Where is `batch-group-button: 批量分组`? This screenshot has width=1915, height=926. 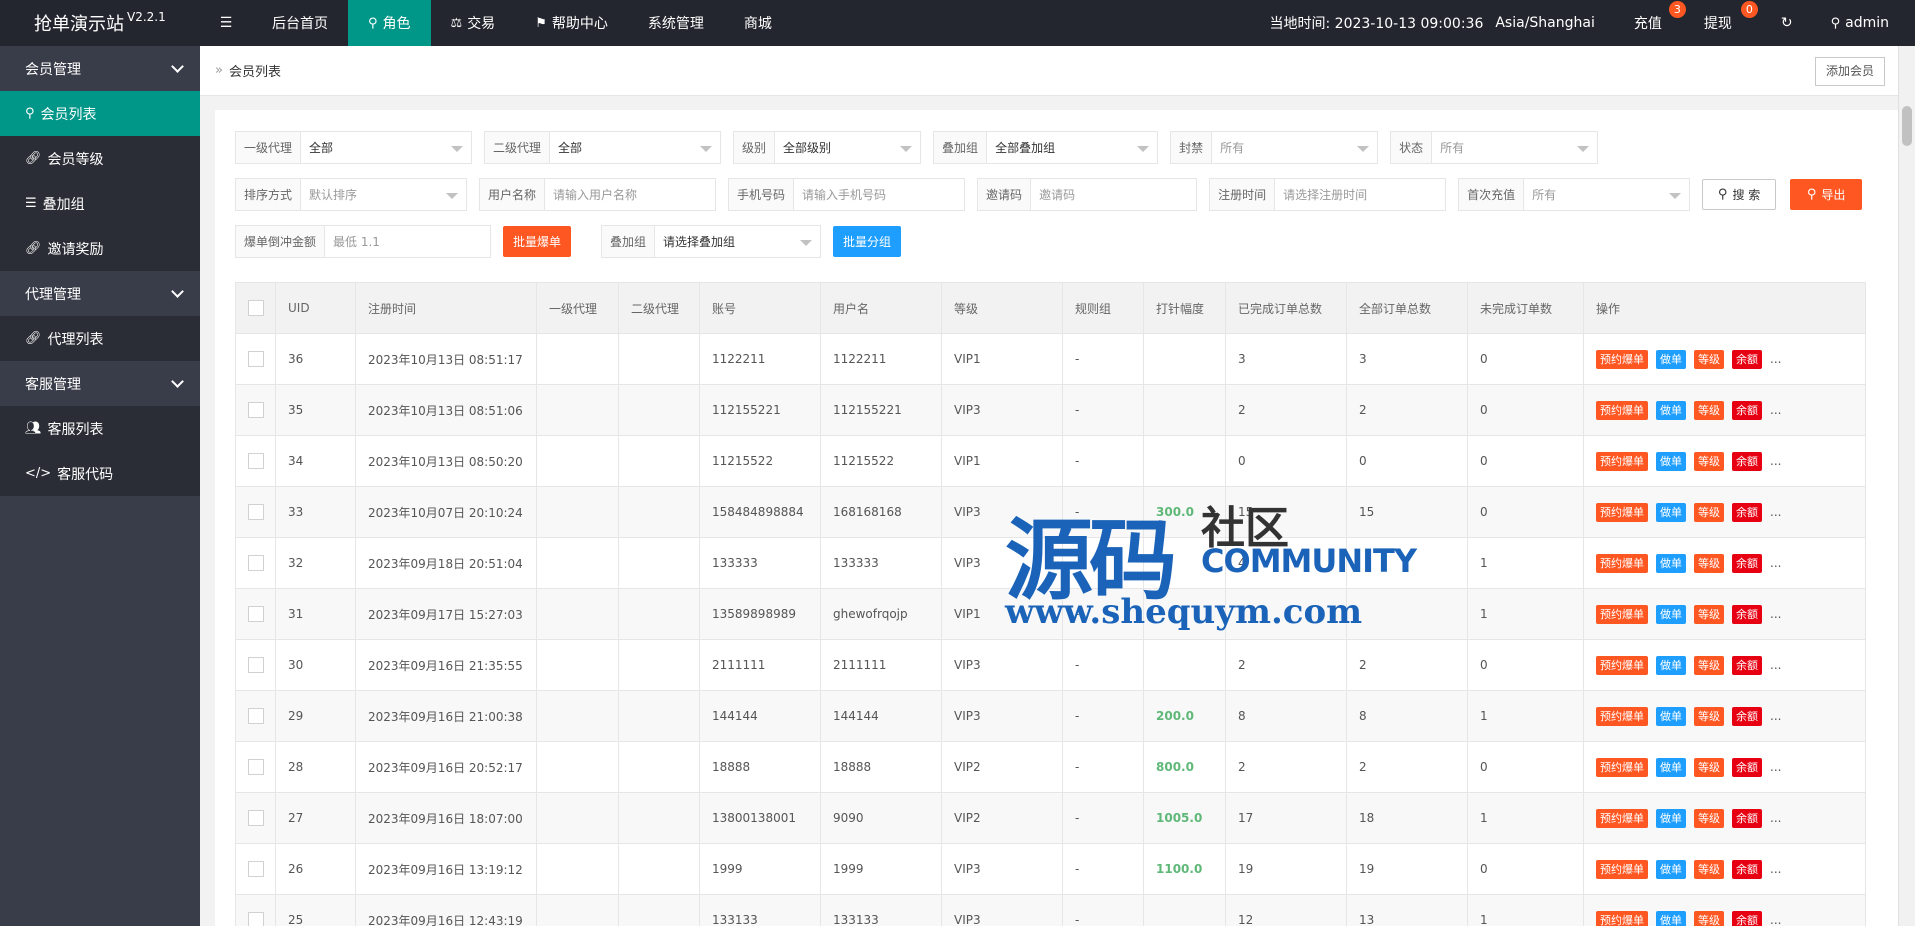
batch-group-button: 批量分组 is located at coordinates (867, 241).